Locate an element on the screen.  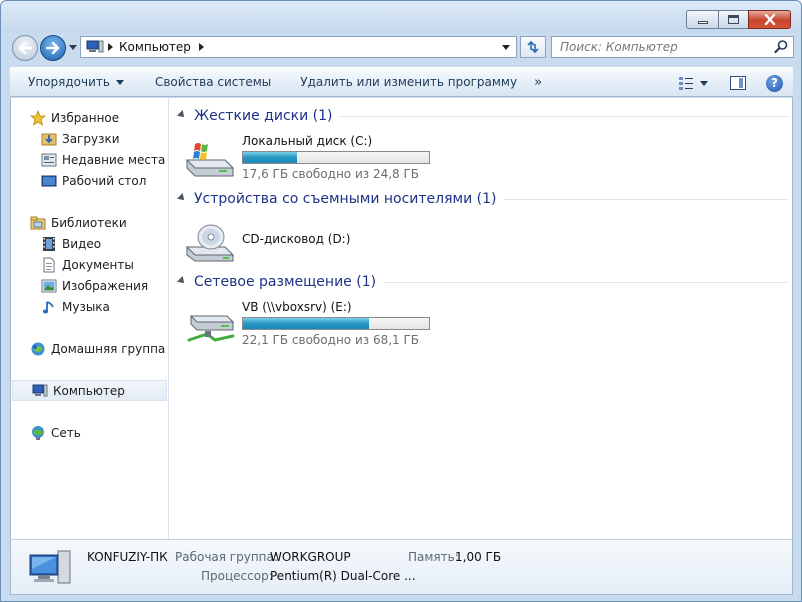
sidebar-item-pictures: Изображения is located at coordinates (89, 285).